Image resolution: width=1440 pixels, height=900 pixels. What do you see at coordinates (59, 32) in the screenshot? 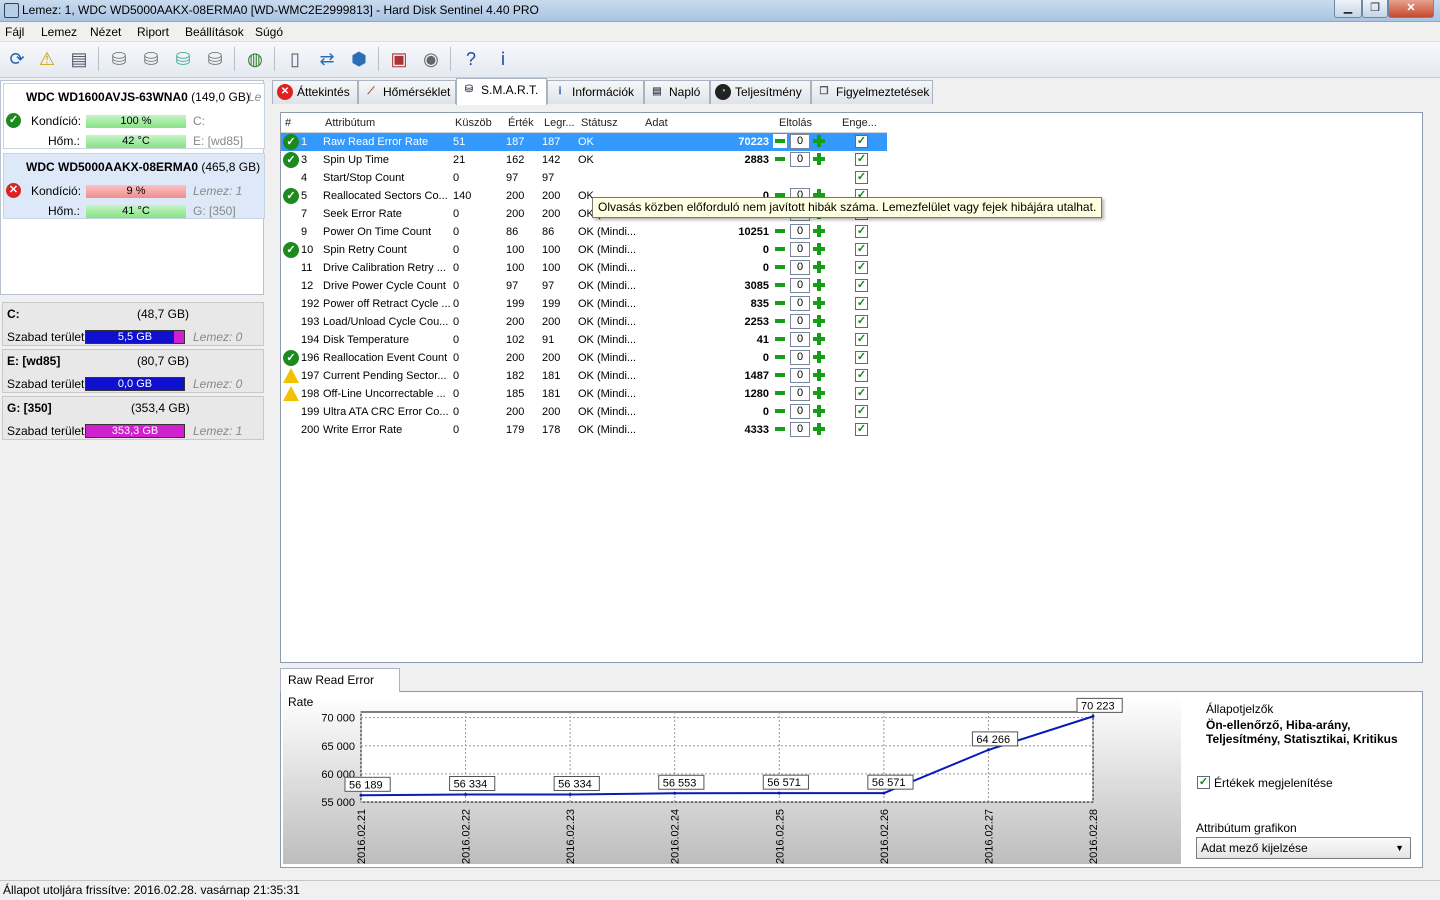
I see `menu-disk: Lemez` at bounding box center [59, 32].